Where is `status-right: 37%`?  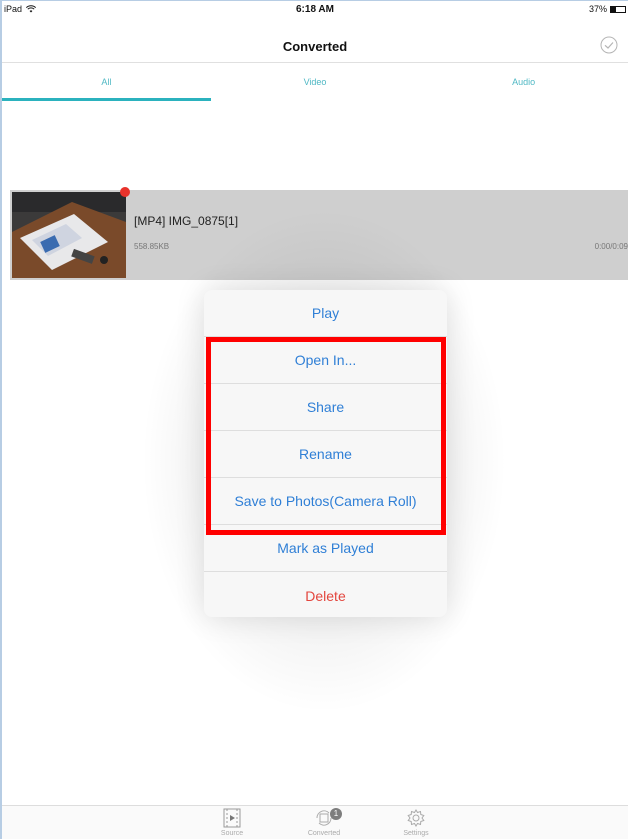
status-right: 37% is located at coordinates (607, 9).